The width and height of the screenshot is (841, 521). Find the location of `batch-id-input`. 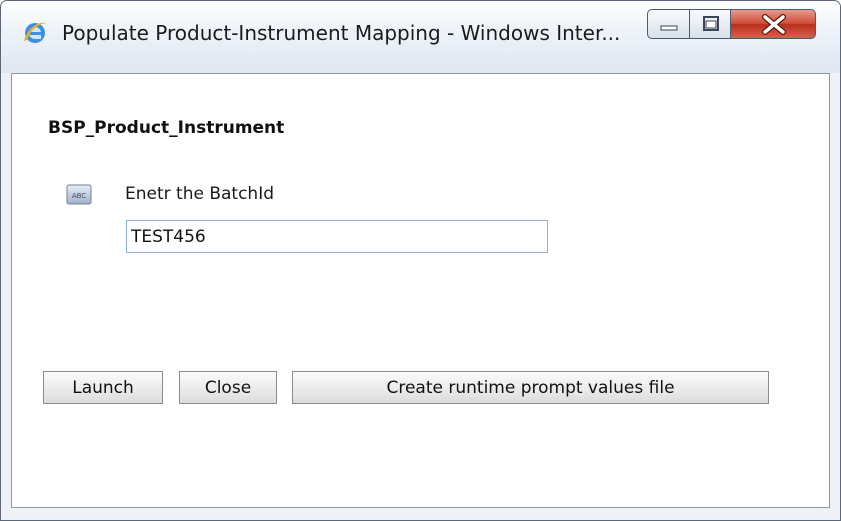

batch-id-input is located at coordinates (337, 236).